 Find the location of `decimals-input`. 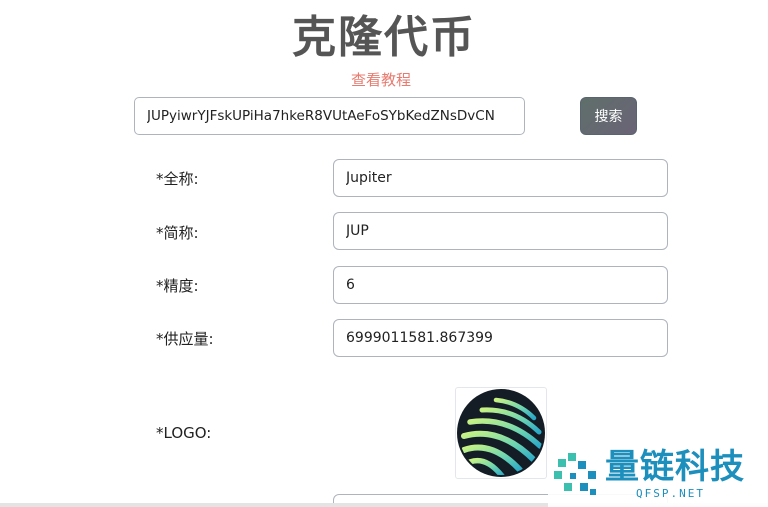

decimals-input is located at coordinates (500, 285).